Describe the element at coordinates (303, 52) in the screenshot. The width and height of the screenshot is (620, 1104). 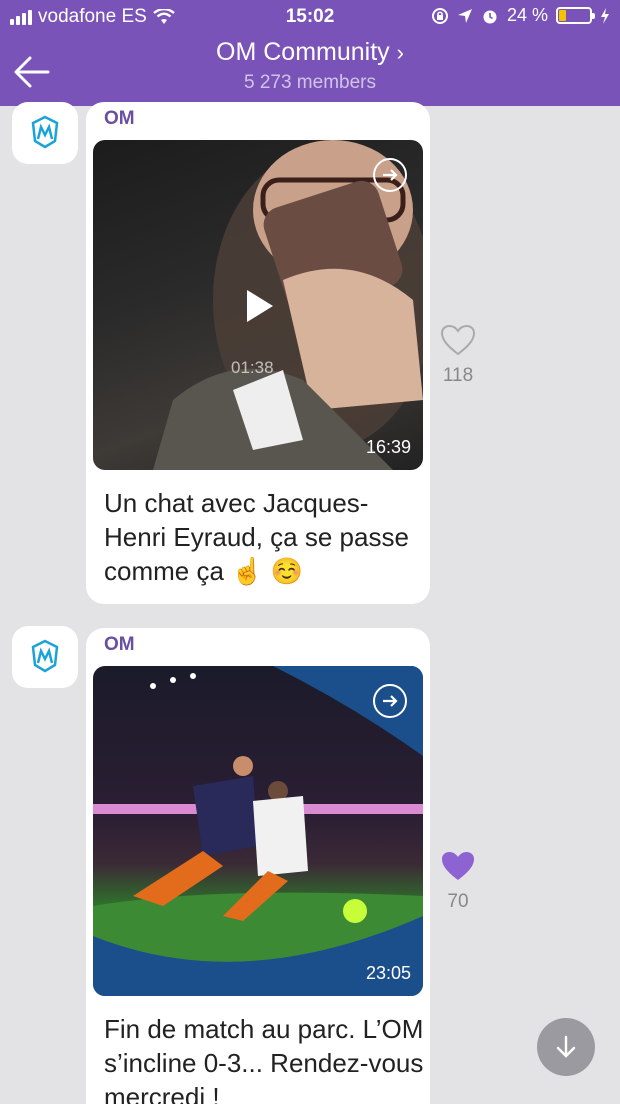
I see `chat-title-text: OM Community` at that location.